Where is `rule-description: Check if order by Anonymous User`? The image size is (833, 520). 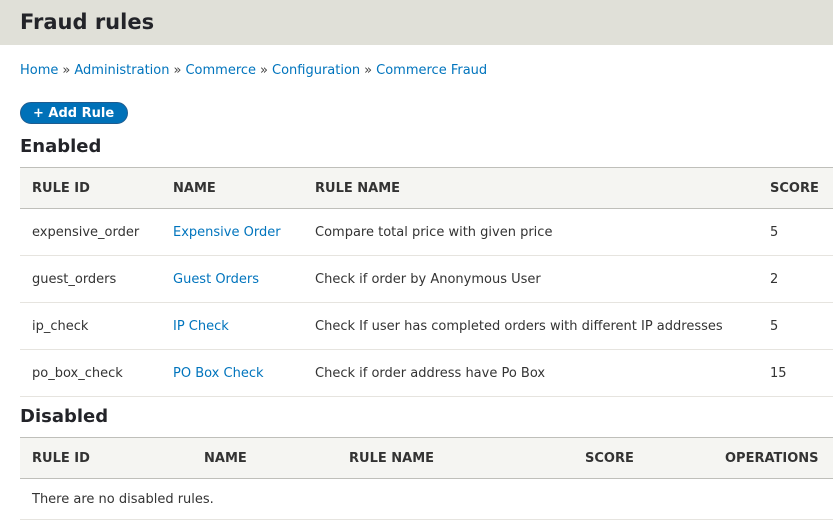
rule-description: Check if order by Anonymous User is located at coordinates (530, 279).